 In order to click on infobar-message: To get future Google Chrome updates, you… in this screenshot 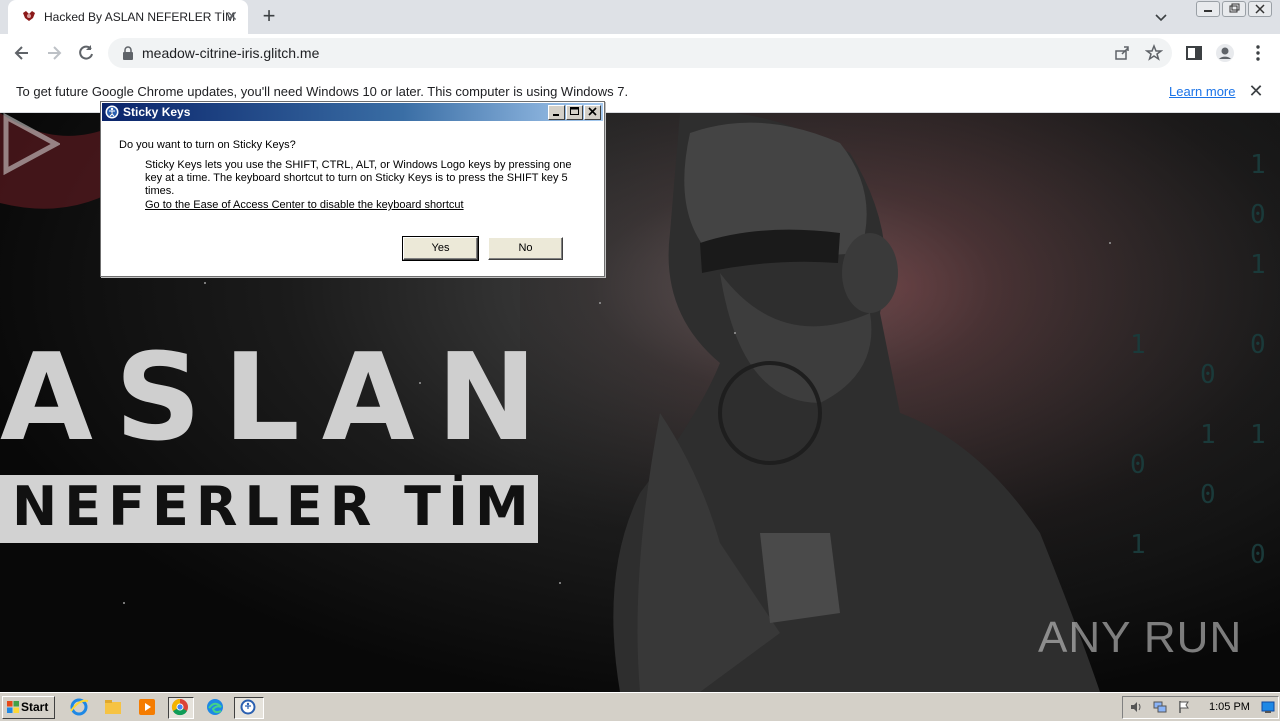, I will do `click(322, 91)`.